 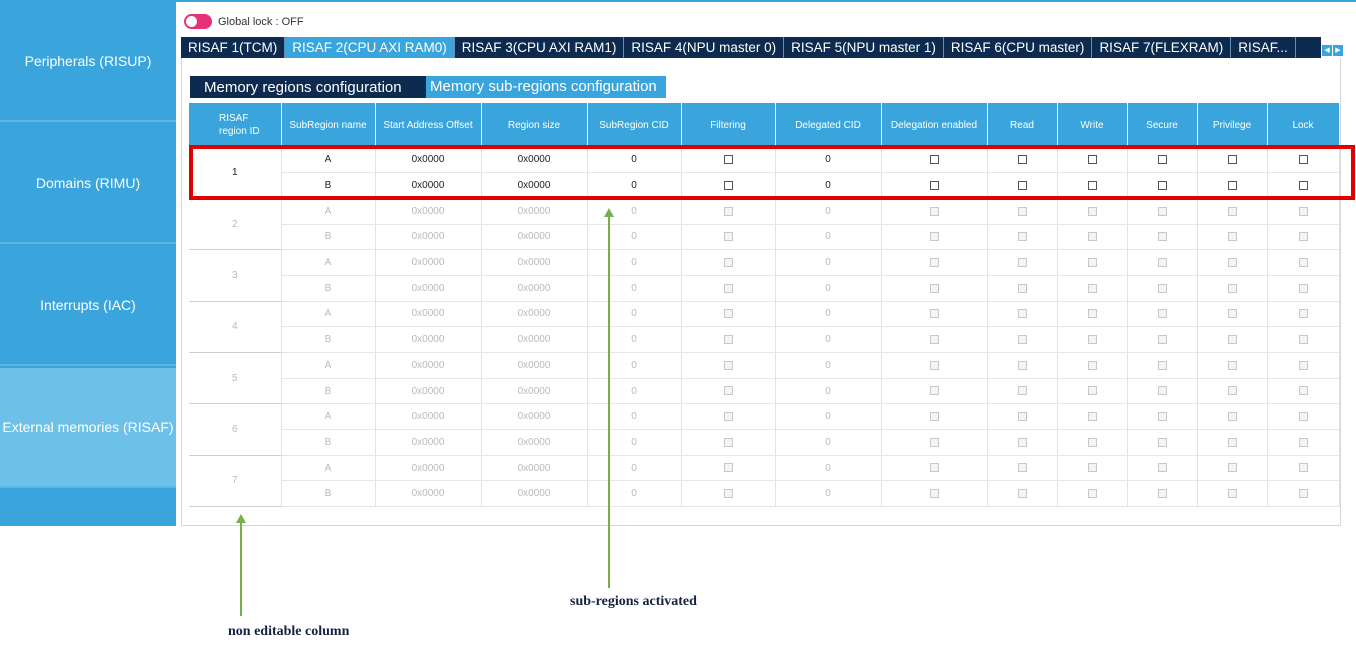 I want to click on sidebar-item-external-memories: External memories (RISAF), so click(x=88, y=428).